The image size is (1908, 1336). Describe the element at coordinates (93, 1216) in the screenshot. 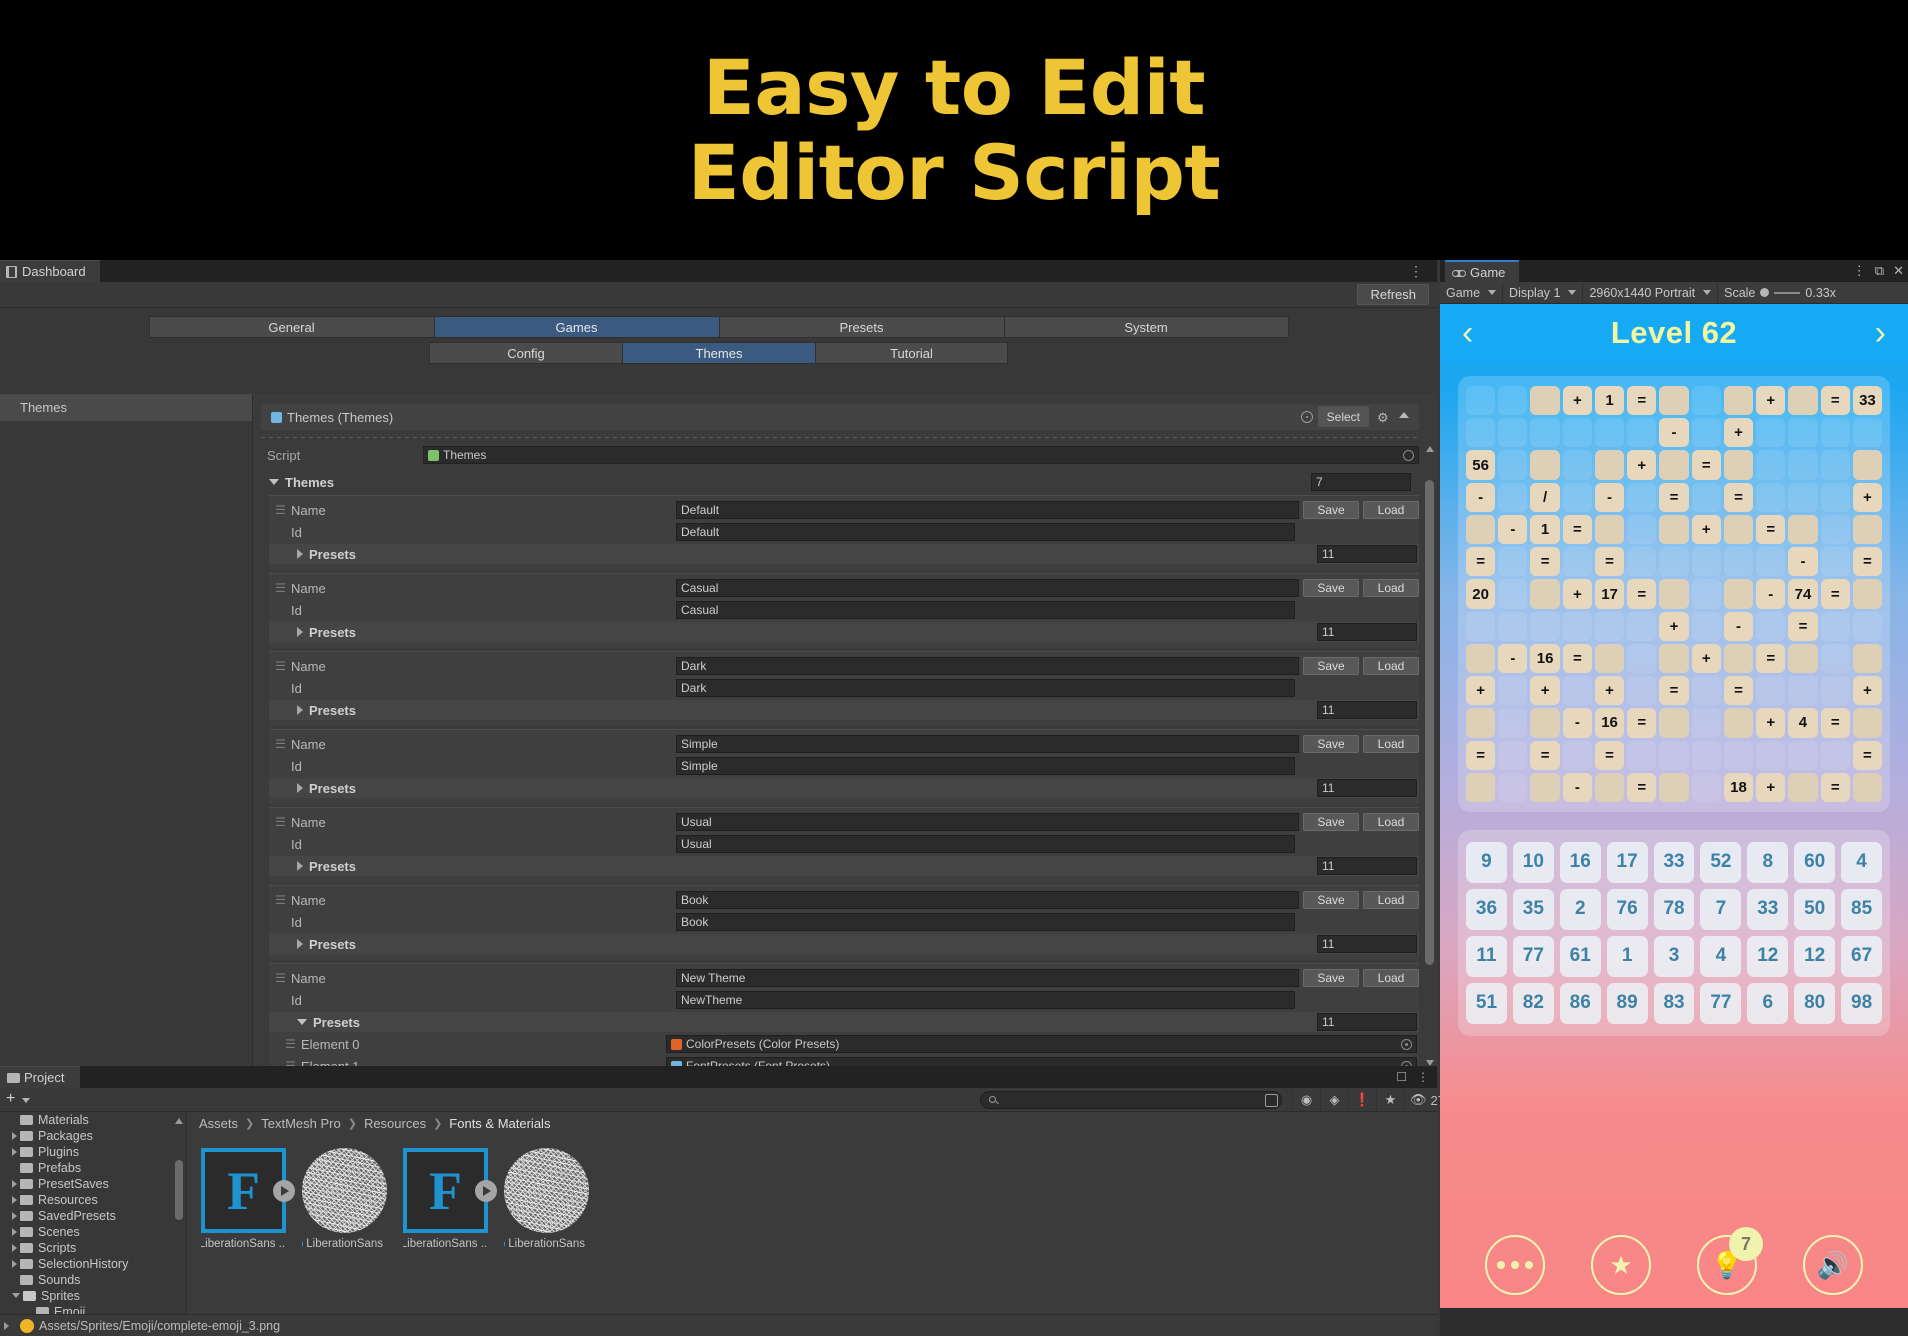

I see `tree-item-savedpresets: SavedPresets` at that location.